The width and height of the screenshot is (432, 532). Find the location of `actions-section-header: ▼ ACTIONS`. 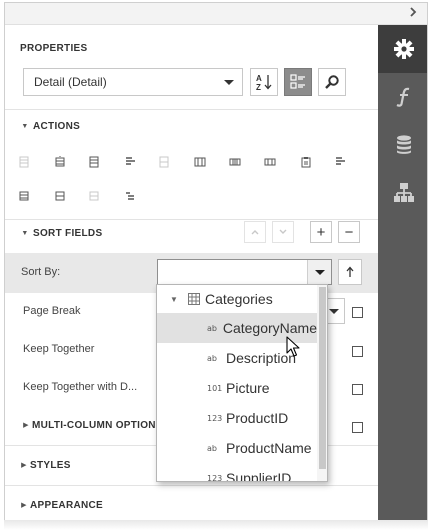

actions-section-header: ▼ ACTIONS is located at coordinates (191, 126).